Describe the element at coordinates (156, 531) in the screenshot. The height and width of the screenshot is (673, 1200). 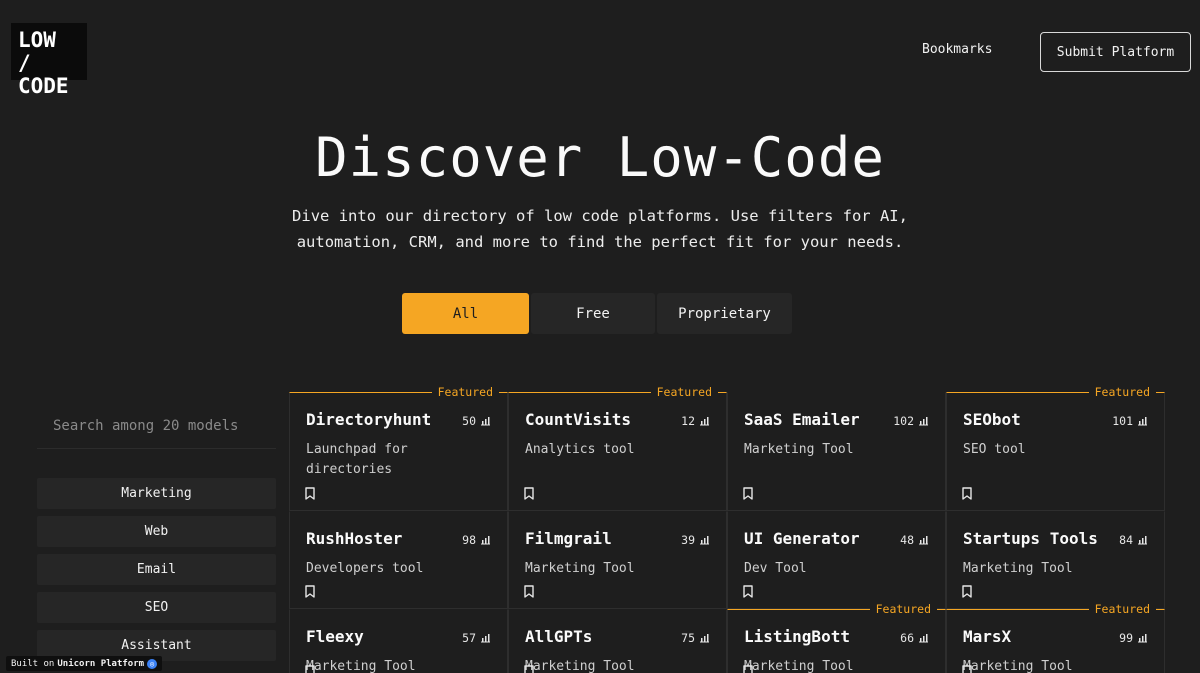
I see `category-web: Web` at that location.